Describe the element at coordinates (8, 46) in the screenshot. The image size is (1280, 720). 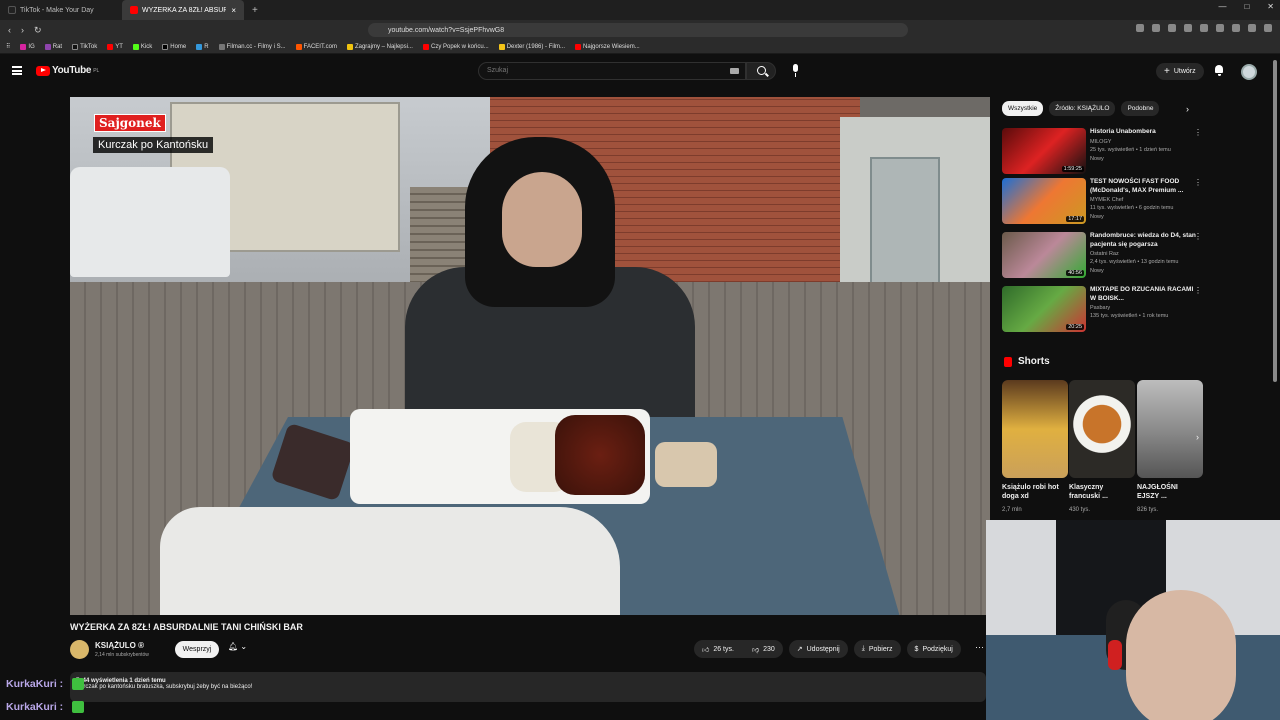
I see `apps-icon: ⠿` at that location.